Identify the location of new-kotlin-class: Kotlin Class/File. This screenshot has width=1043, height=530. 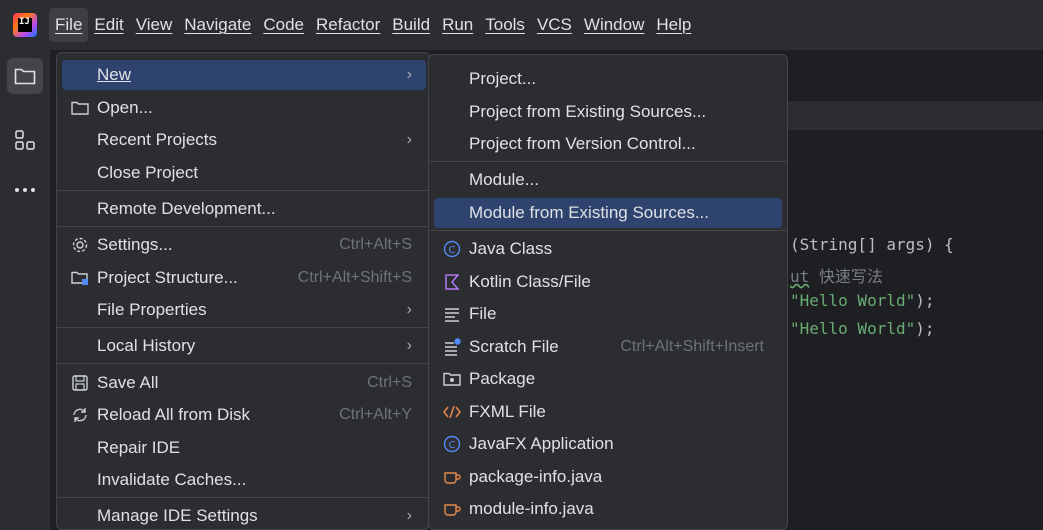
(608, 282).